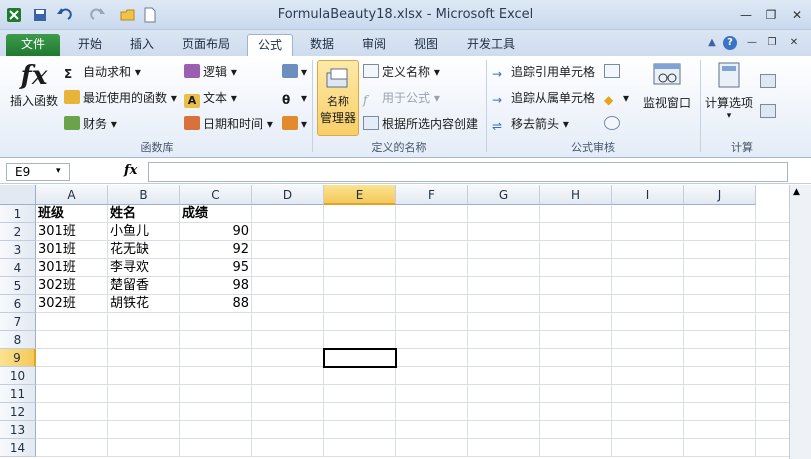 Image resolution: width=811 pixels, height=459 pixels. I want to click on row-header-14: 14, so click(18, 448).